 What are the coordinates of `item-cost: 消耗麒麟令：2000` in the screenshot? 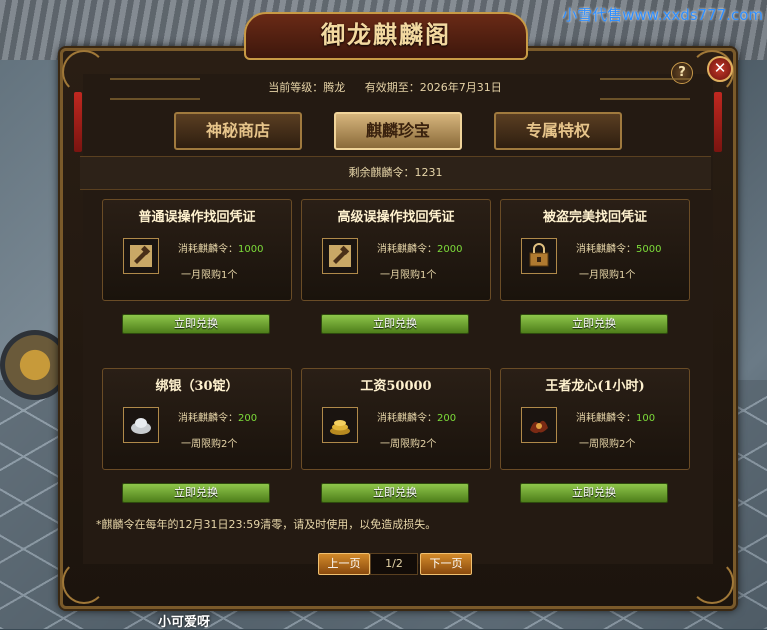 It's located at (419, 247).